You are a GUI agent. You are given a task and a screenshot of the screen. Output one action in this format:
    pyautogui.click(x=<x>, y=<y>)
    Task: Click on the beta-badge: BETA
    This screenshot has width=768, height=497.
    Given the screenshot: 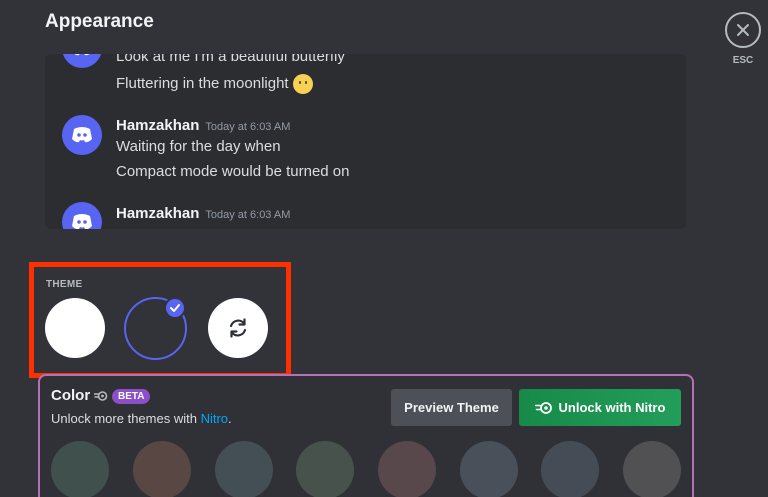 What is the action you would take?
    pyautogui.click(x=131, y=396)
    